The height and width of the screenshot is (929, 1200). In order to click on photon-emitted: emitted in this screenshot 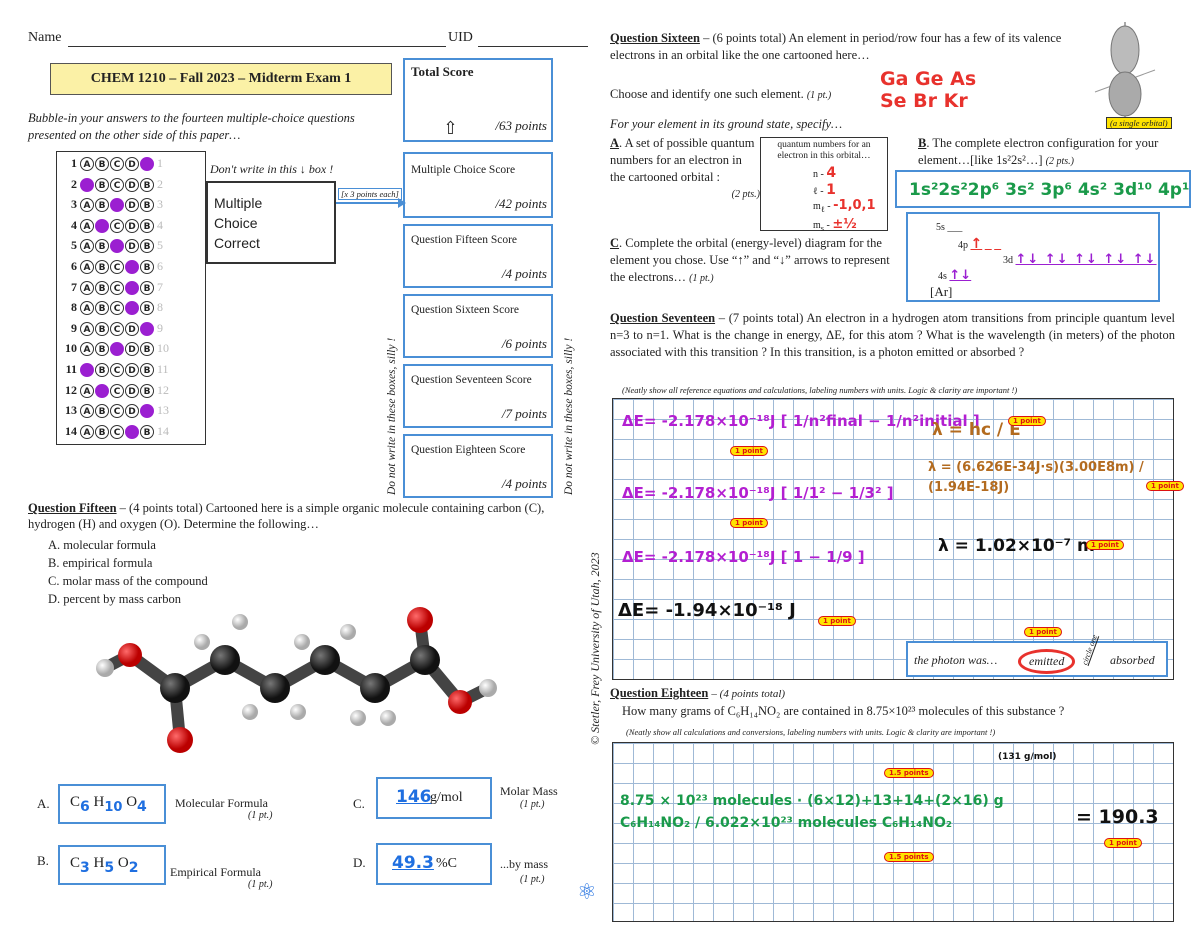, I will do `click(1047, 661)`.